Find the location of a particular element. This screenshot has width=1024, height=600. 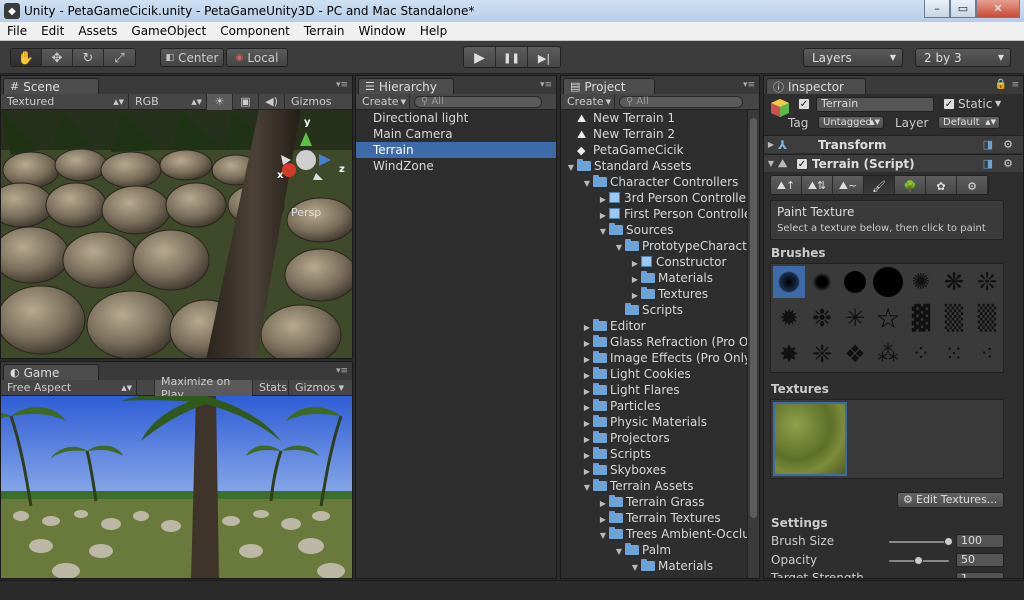

aspect-dropdown: Free Aspect ▲▼ is located at coordinates (69, 387).